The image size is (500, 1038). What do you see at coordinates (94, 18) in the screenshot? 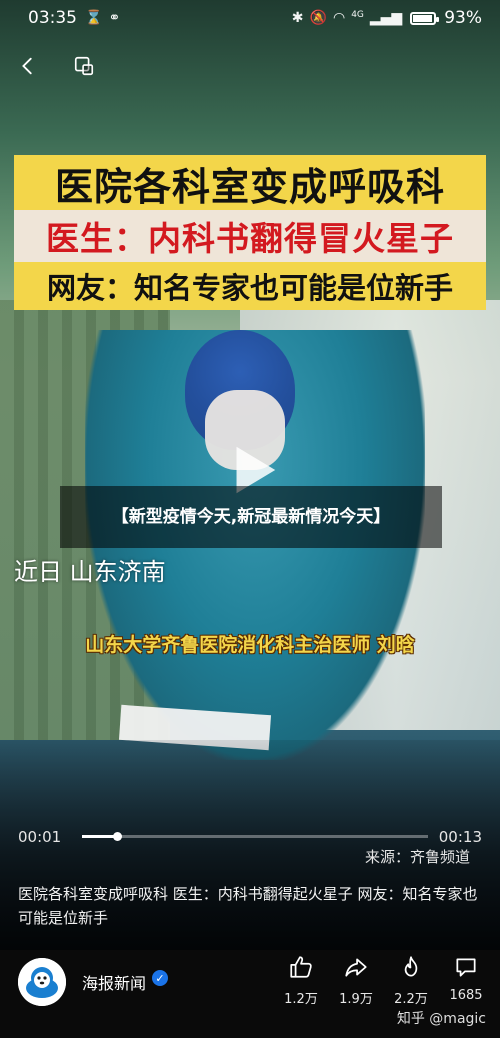
I see `hourglass-icon: ⌛` at bounding box center [94, 18].